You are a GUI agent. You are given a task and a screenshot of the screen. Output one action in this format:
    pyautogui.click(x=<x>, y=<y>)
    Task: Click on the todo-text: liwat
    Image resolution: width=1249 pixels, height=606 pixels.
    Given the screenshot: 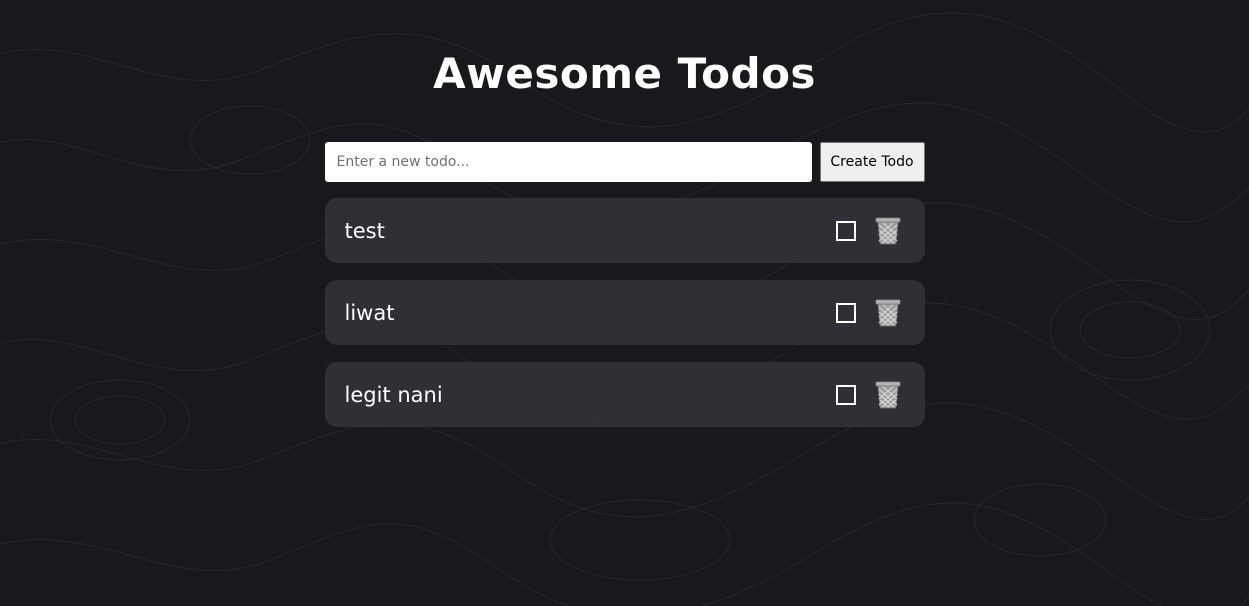 What is the action you would take?
    pyautogui.click(x=369, y=312)
    